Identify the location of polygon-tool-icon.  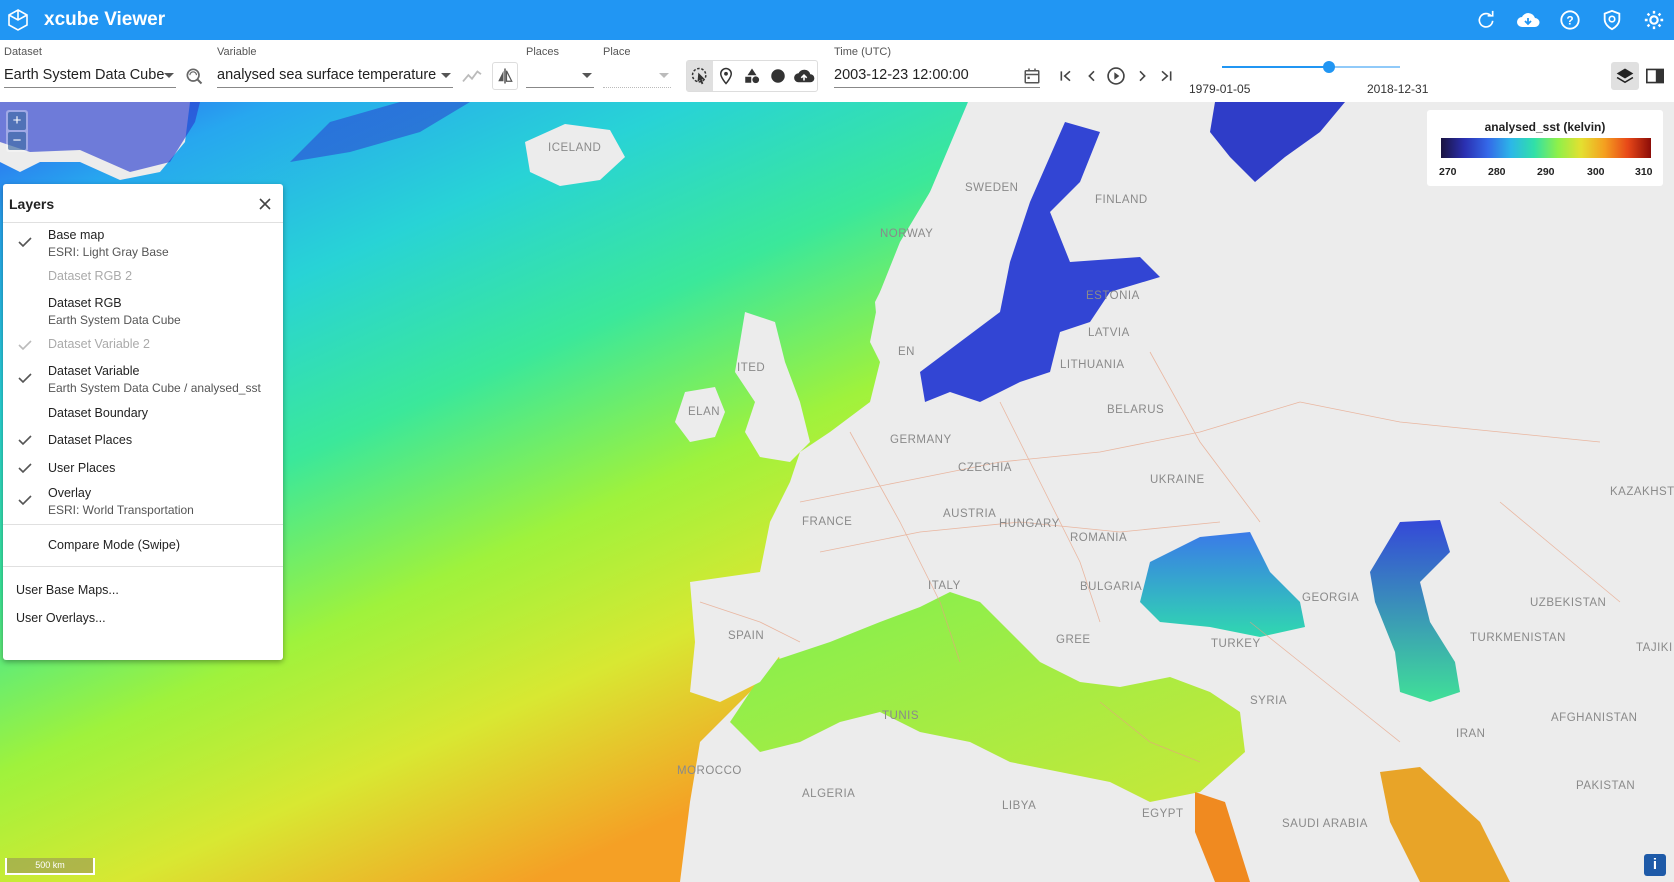
(752, 76).